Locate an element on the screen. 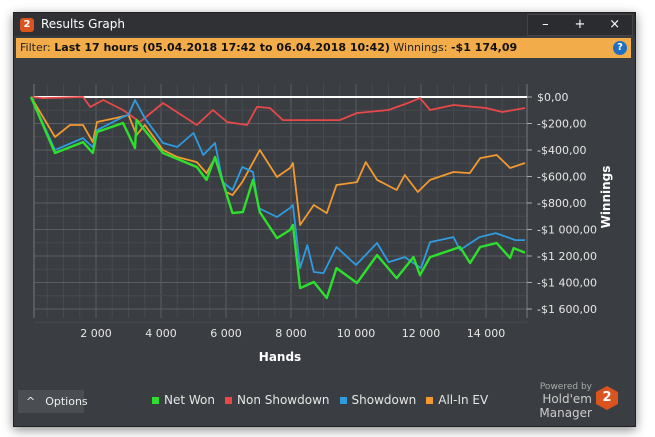 Image resolution: width=655 pixels, height=437 pixels. legend-label: Showdown is located at coordinates (384, 400).